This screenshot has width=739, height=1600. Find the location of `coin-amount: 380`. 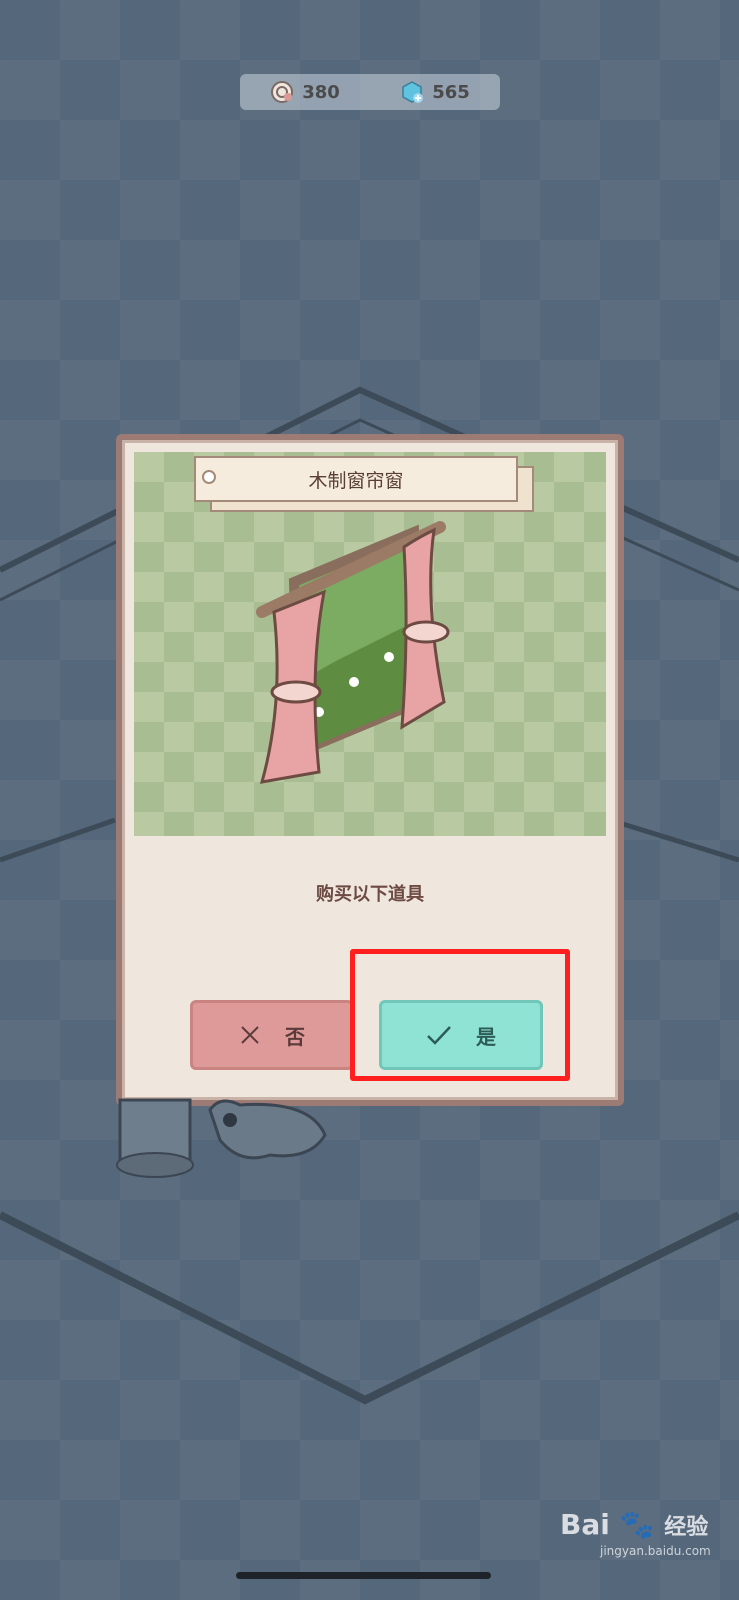

coin-amount: 380 is located at coordinates (321, 92).